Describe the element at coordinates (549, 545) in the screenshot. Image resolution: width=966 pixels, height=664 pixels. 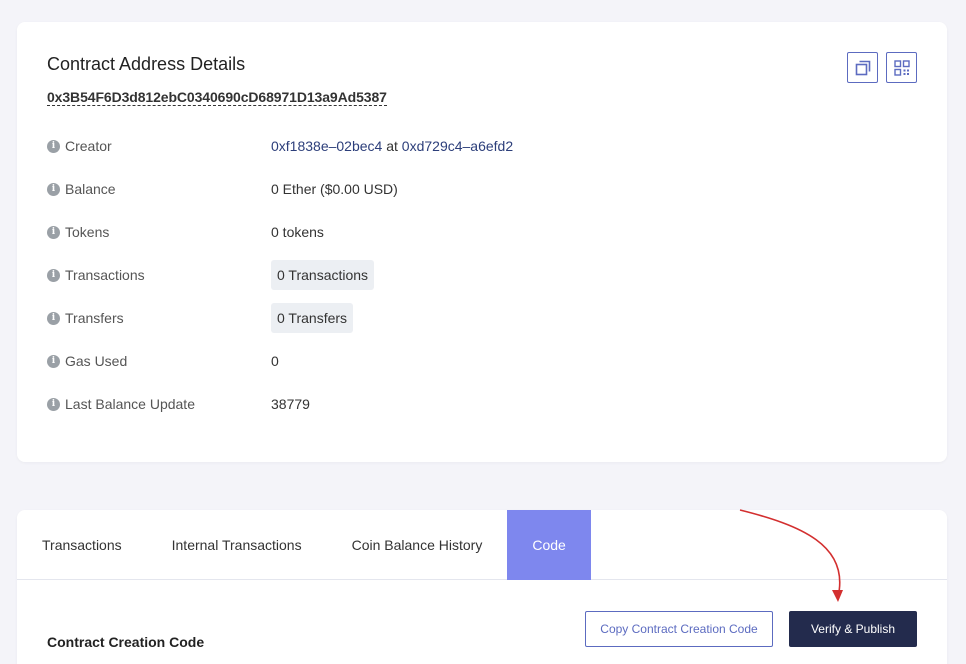
I see `tab-code: Code` at that location.